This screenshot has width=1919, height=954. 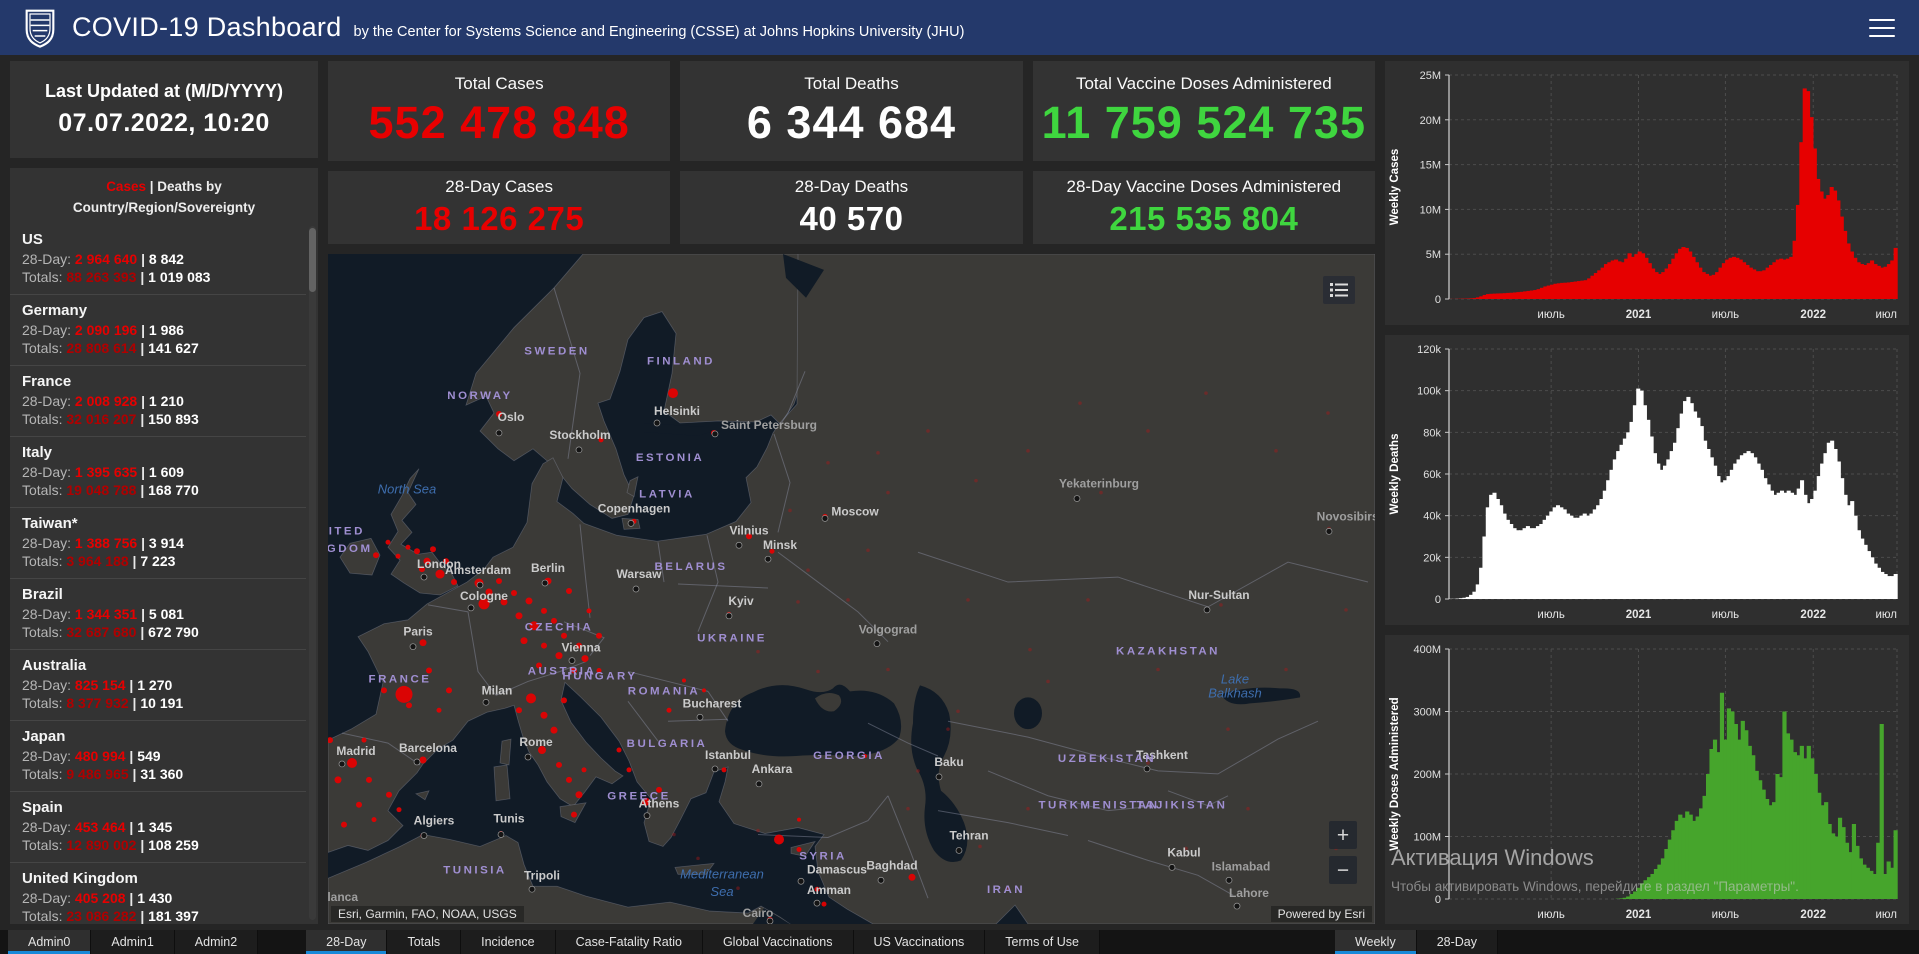 I want to click on tab-terms-of-use: Terms of Use, so click(x=1042, y=942).